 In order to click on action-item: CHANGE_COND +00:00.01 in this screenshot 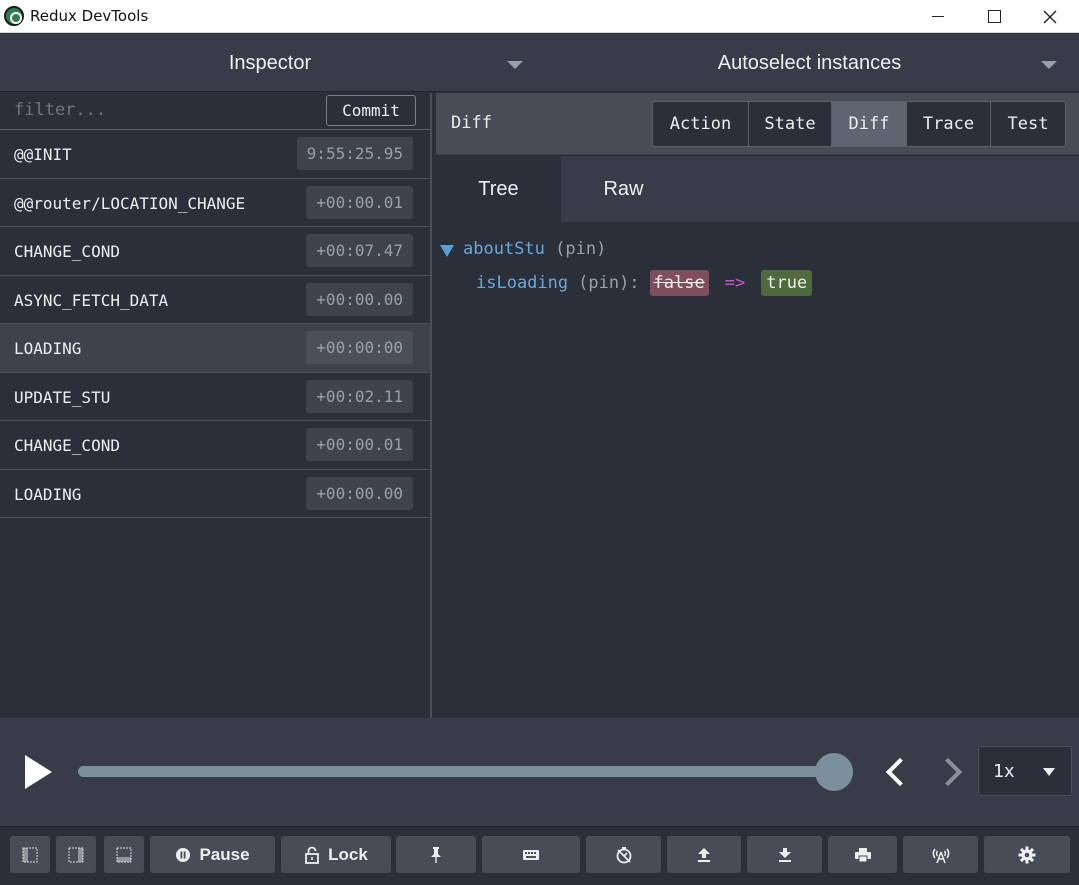, I will do `click(215, 445)`.